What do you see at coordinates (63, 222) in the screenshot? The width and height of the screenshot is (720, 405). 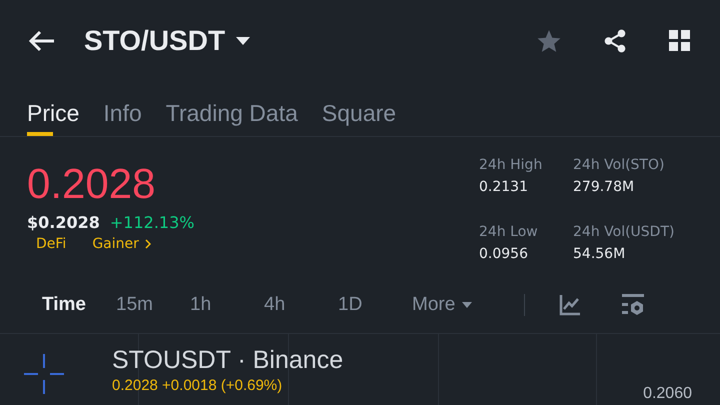 I see `usd-price: $0.2028` at bounding box center [63, 222].